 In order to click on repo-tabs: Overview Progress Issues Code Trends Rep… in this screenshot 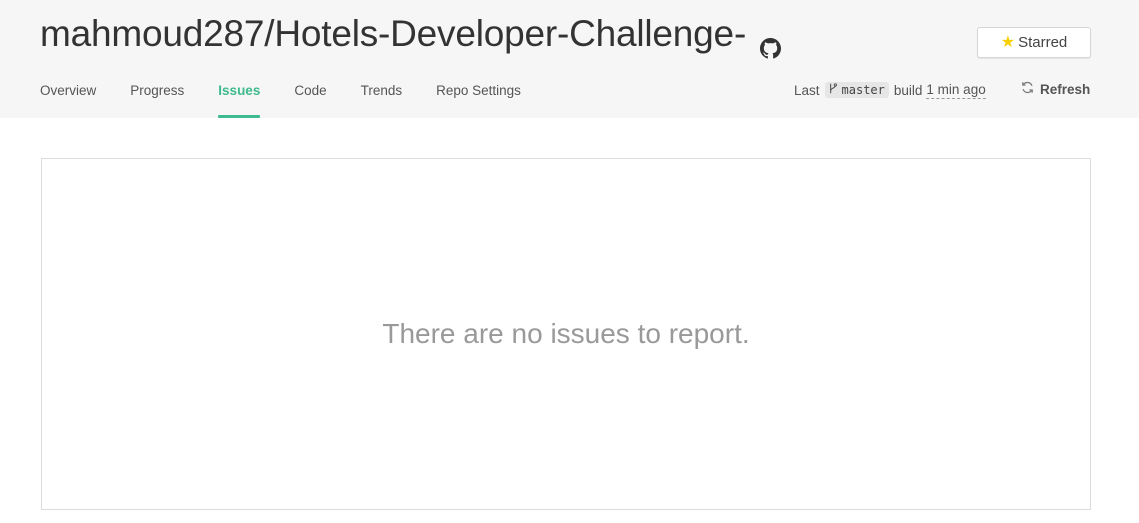, I will do `click(297, 99)`.